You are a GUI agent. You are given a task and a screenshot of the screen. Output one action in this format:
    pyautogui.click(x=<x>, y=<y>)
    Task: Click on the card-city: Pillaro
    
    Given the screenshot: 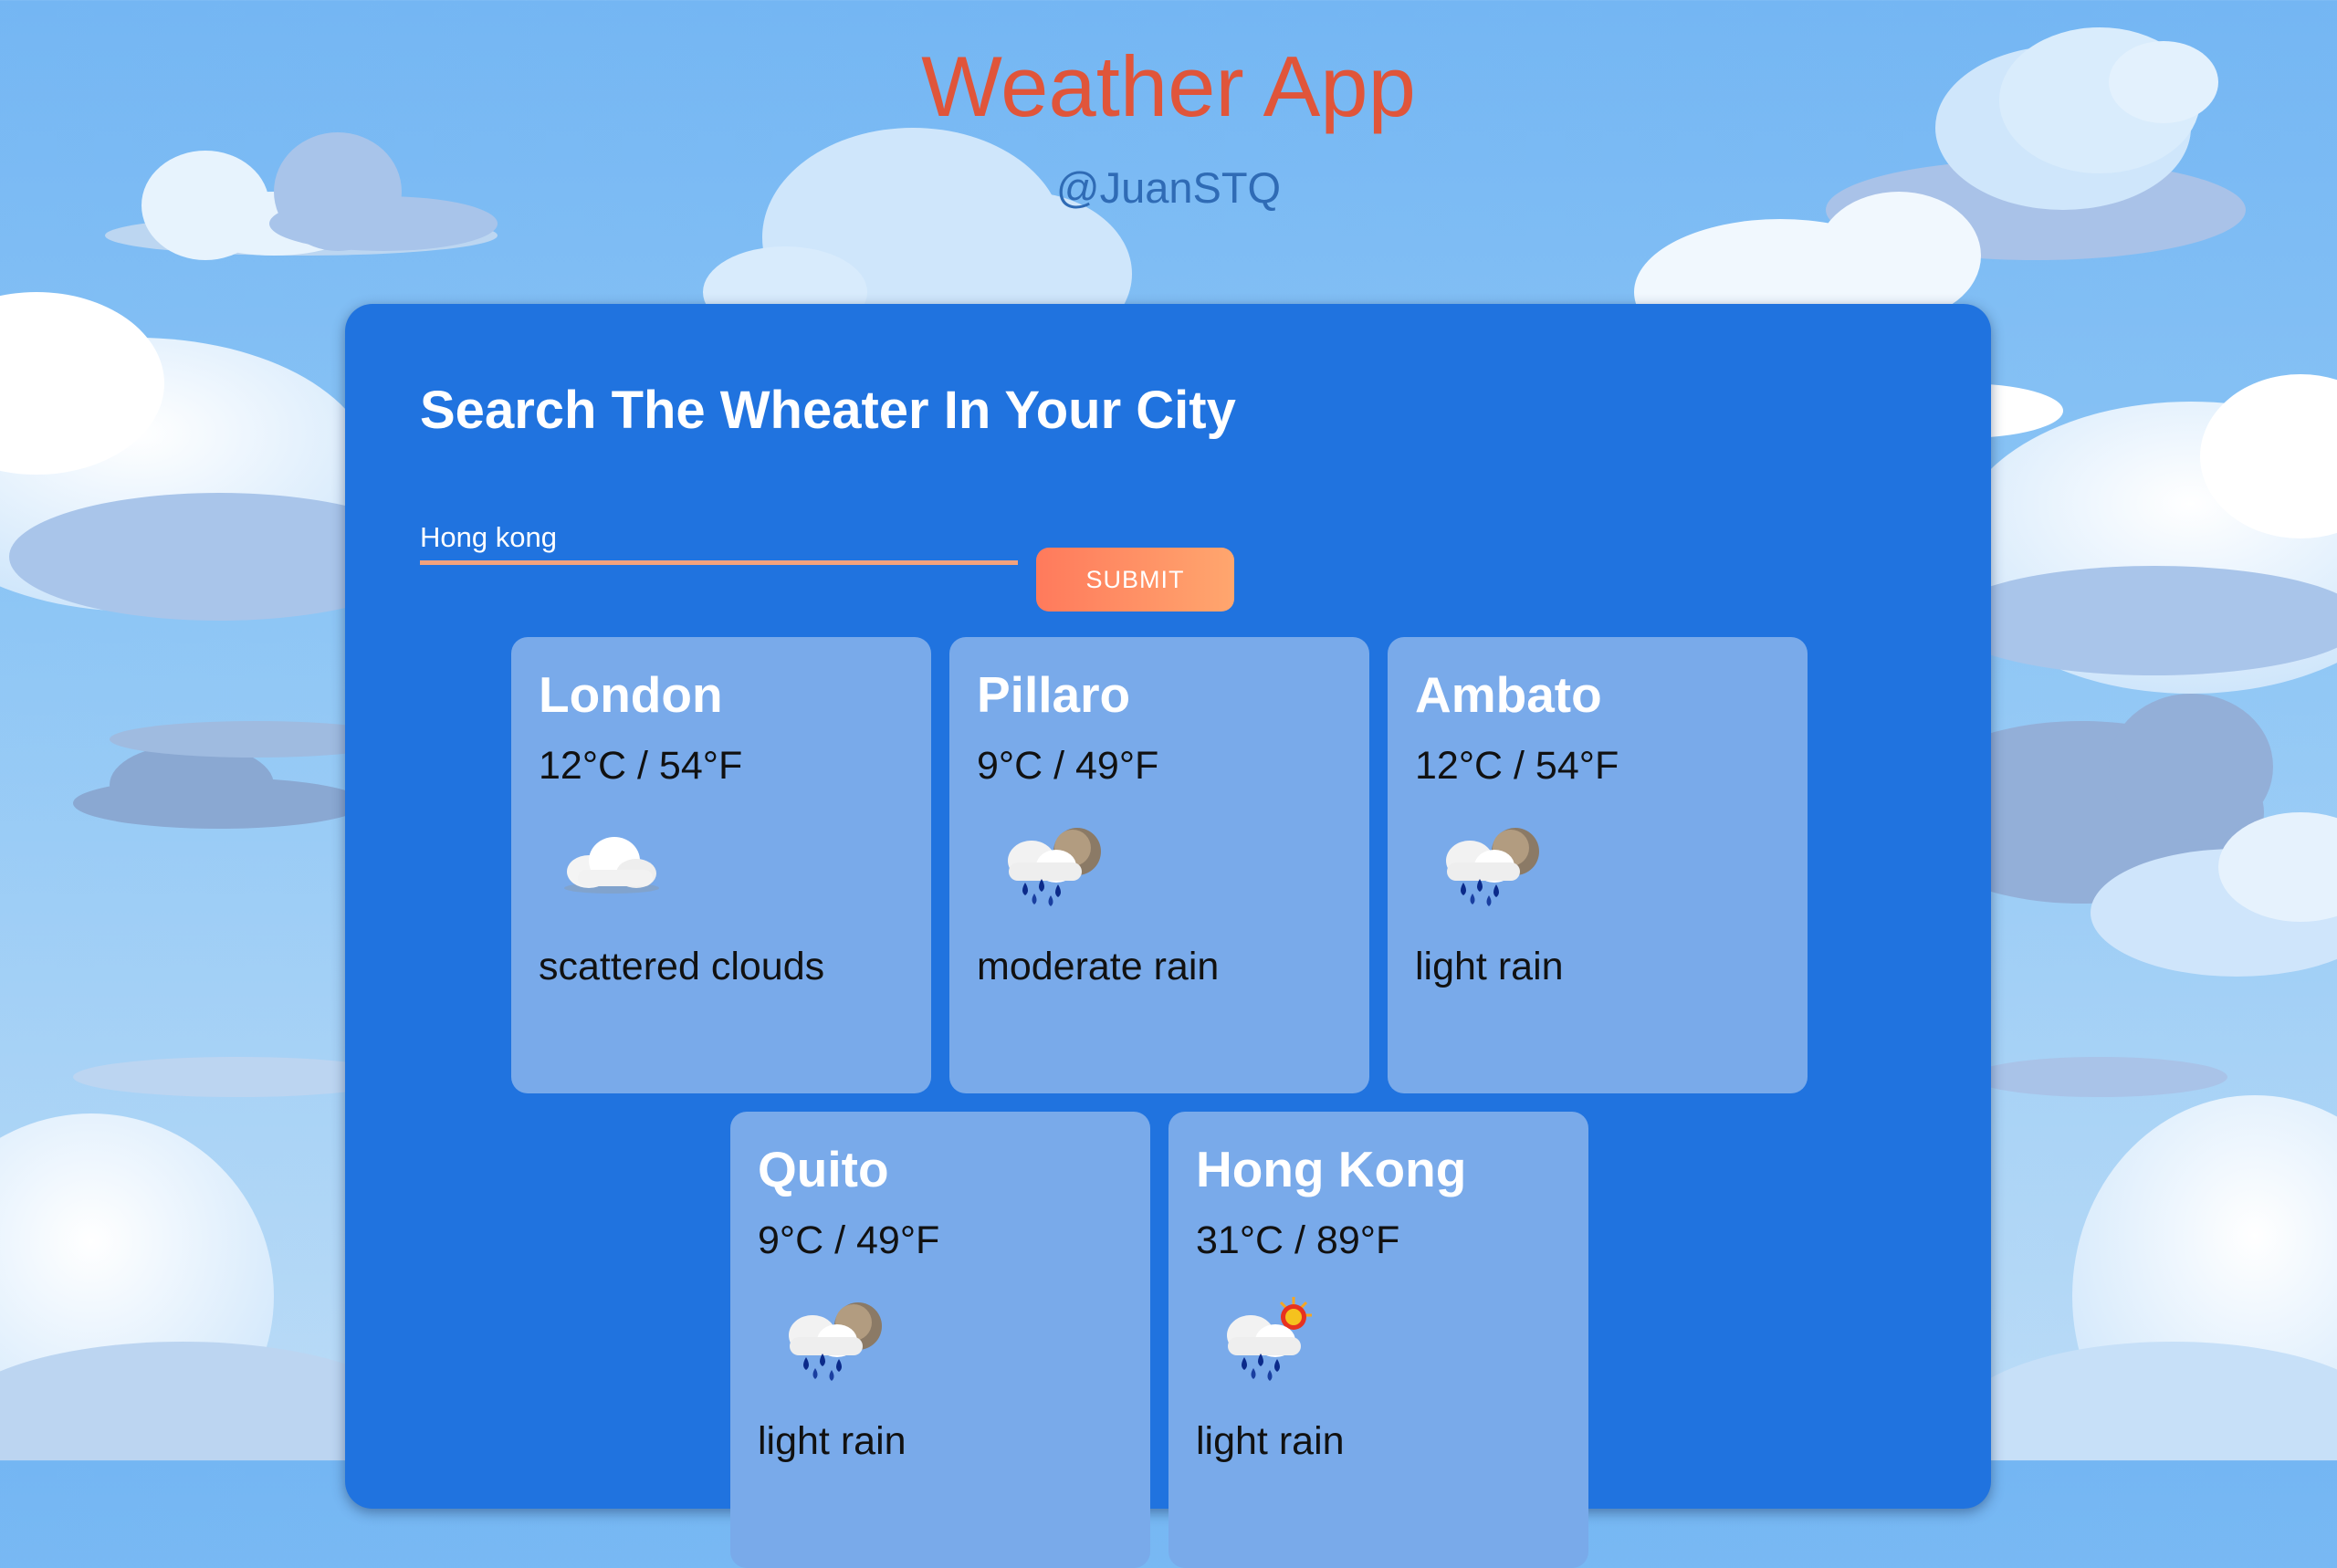 What is the action you would take?
    pyautogui.click(x=1054, y=694)
    